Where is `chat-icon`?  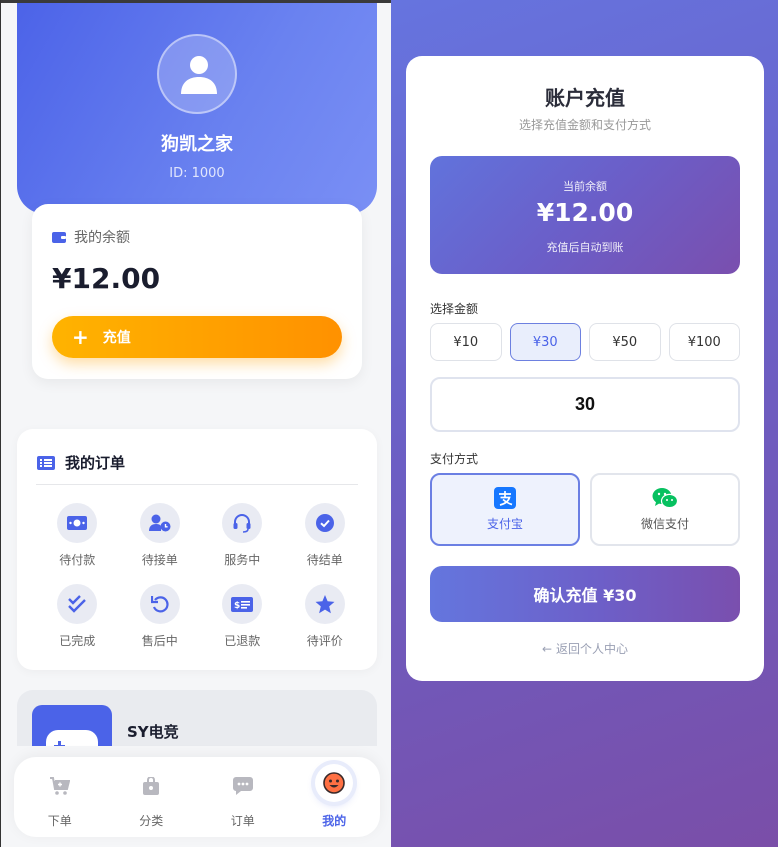 chat-icon is located at coordinates (242, 786).